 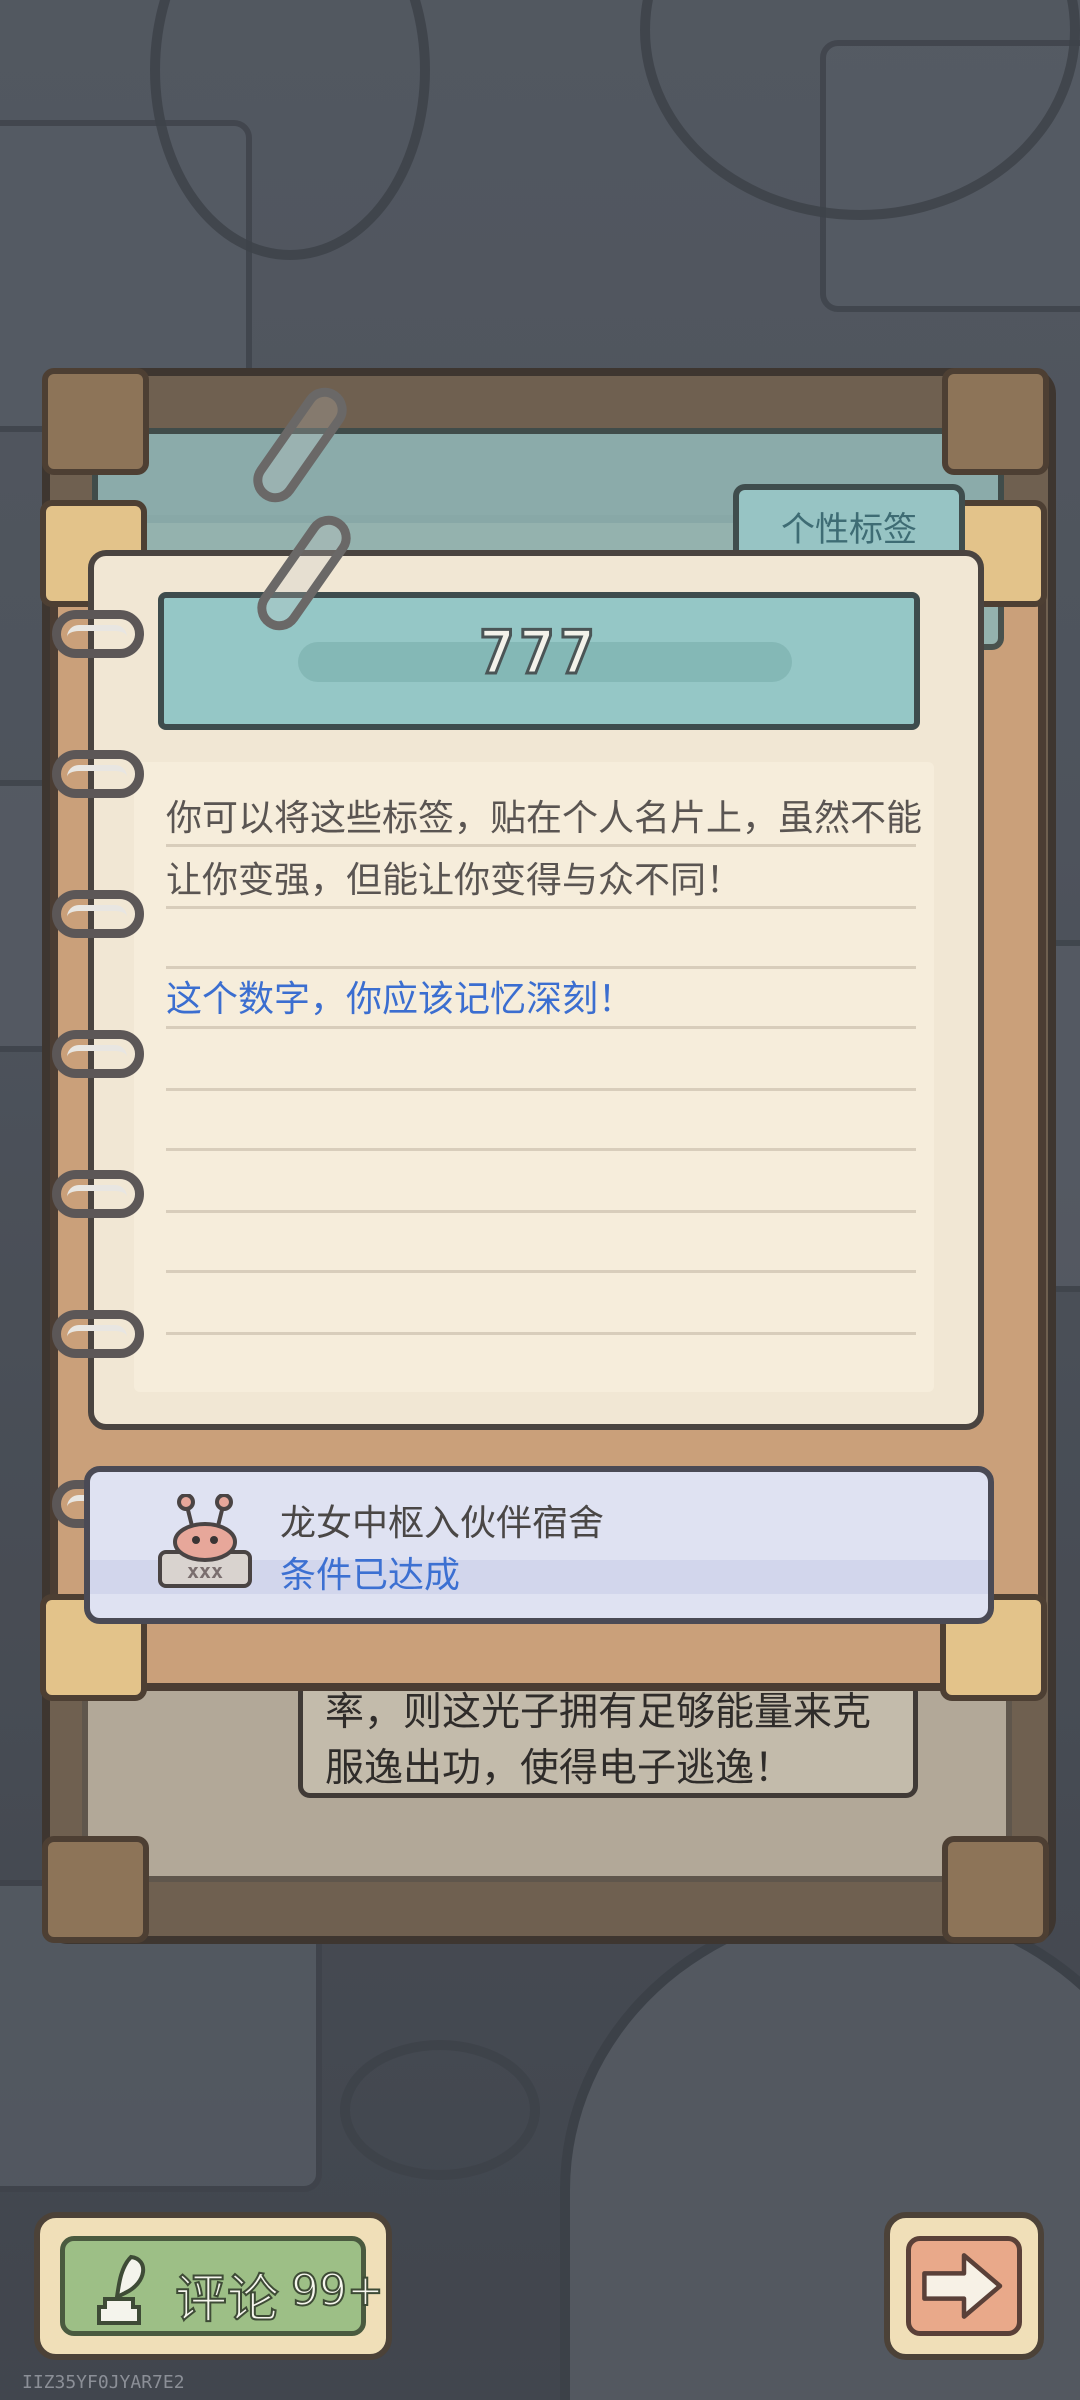 I want to click on comment-count: 99+, so click(x=337, y=2290).